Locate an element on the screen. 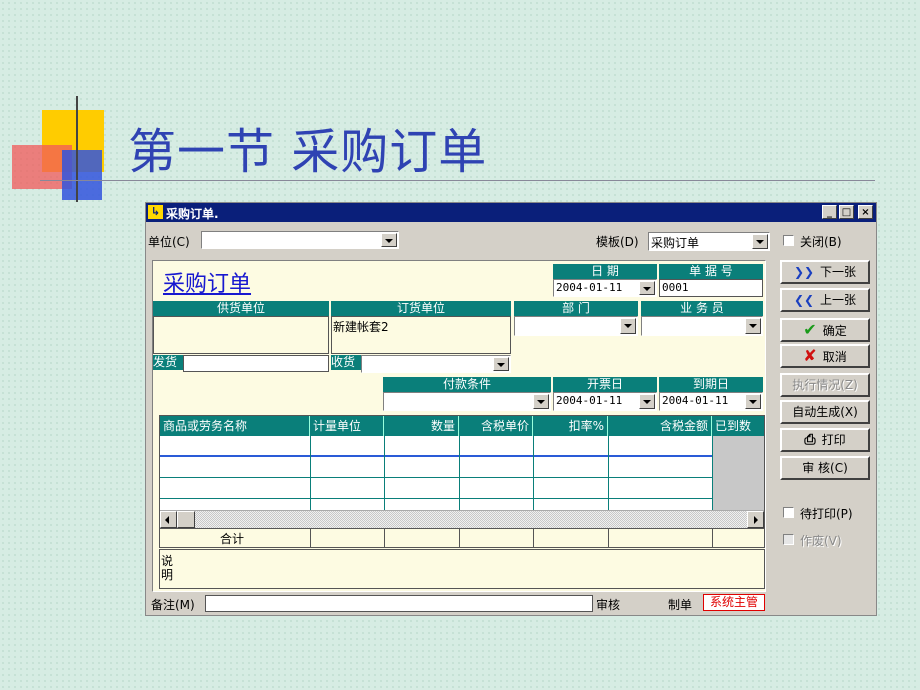 This screenshot has height=690, width=920. col-arrived: 已到数 is located at coordinates (738, 426).